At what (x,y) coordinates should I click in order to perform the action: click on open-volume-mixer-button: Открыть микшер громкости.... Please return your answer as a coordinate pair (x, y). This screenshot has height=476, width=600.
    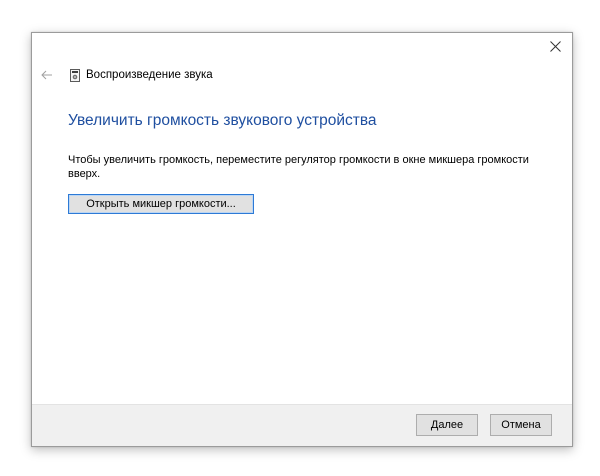
    Looking at the image, I should click on (161, 204).